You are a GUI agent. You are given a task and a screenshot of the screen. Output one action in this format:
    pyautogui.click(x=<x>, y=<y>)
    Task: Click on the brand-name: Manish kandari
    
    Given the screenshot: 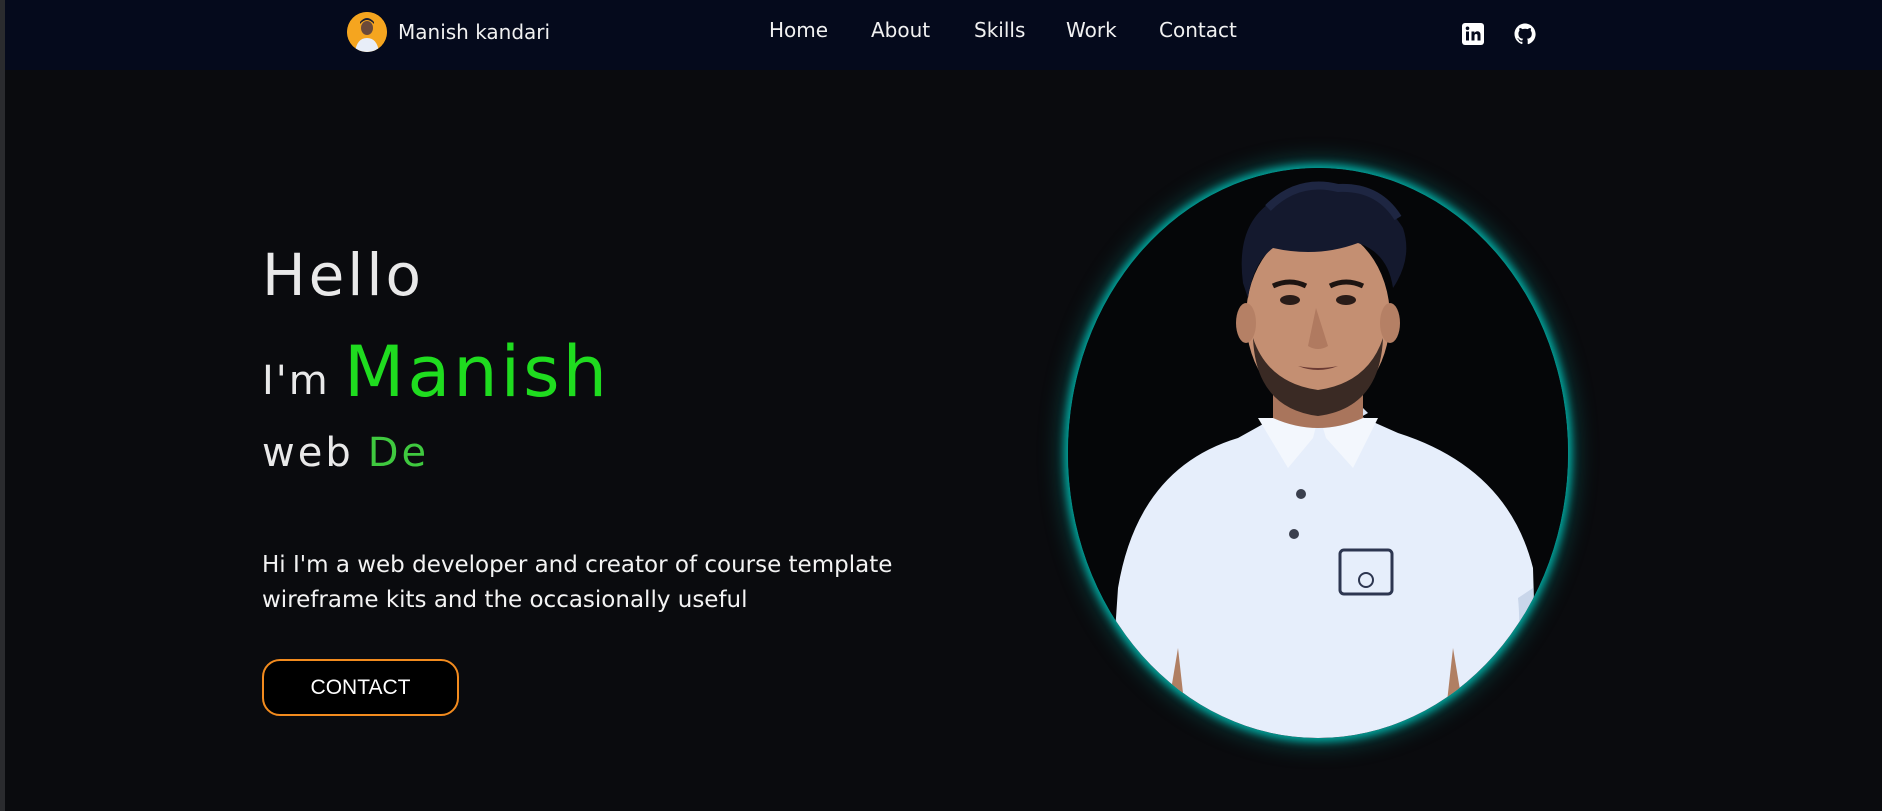 What is the action you would take?
    pyautogui.click(x=474, y=32)
    